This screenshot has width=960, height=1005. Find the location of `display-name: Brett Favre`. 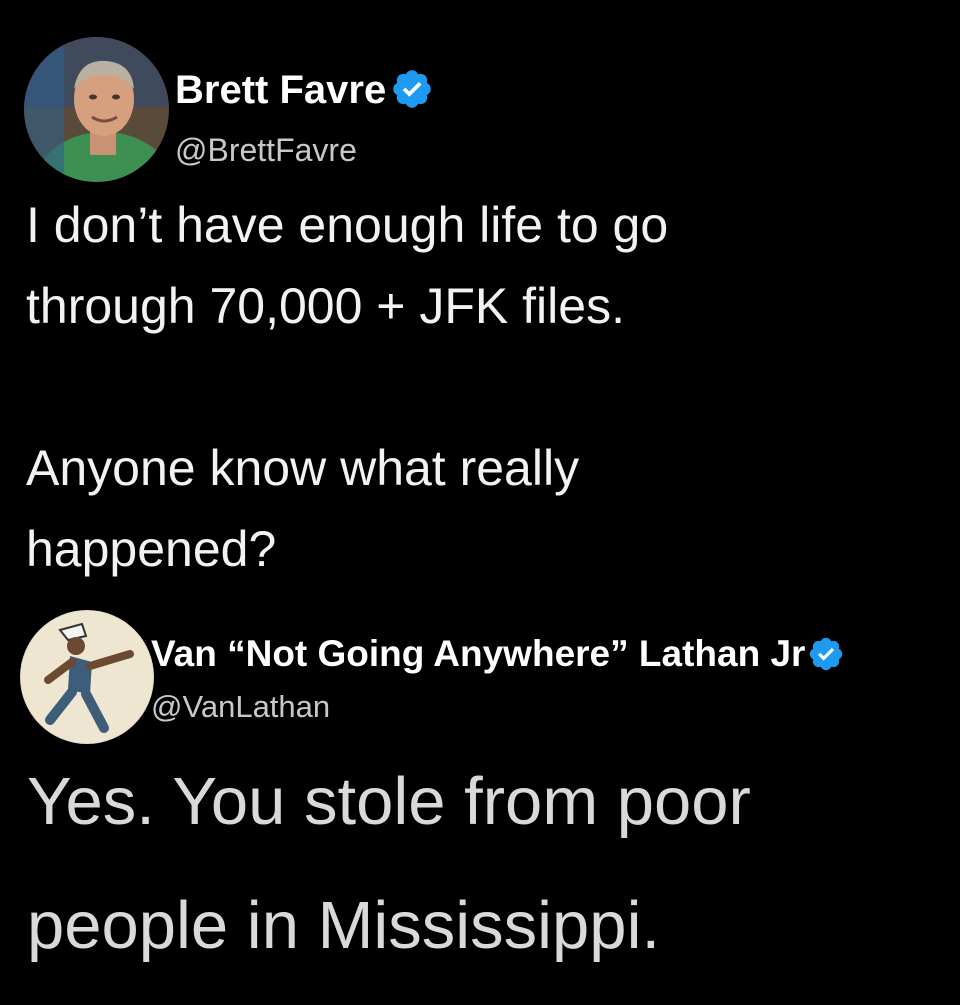

display-name: Brett Favre is located at coordinates (304, 90).